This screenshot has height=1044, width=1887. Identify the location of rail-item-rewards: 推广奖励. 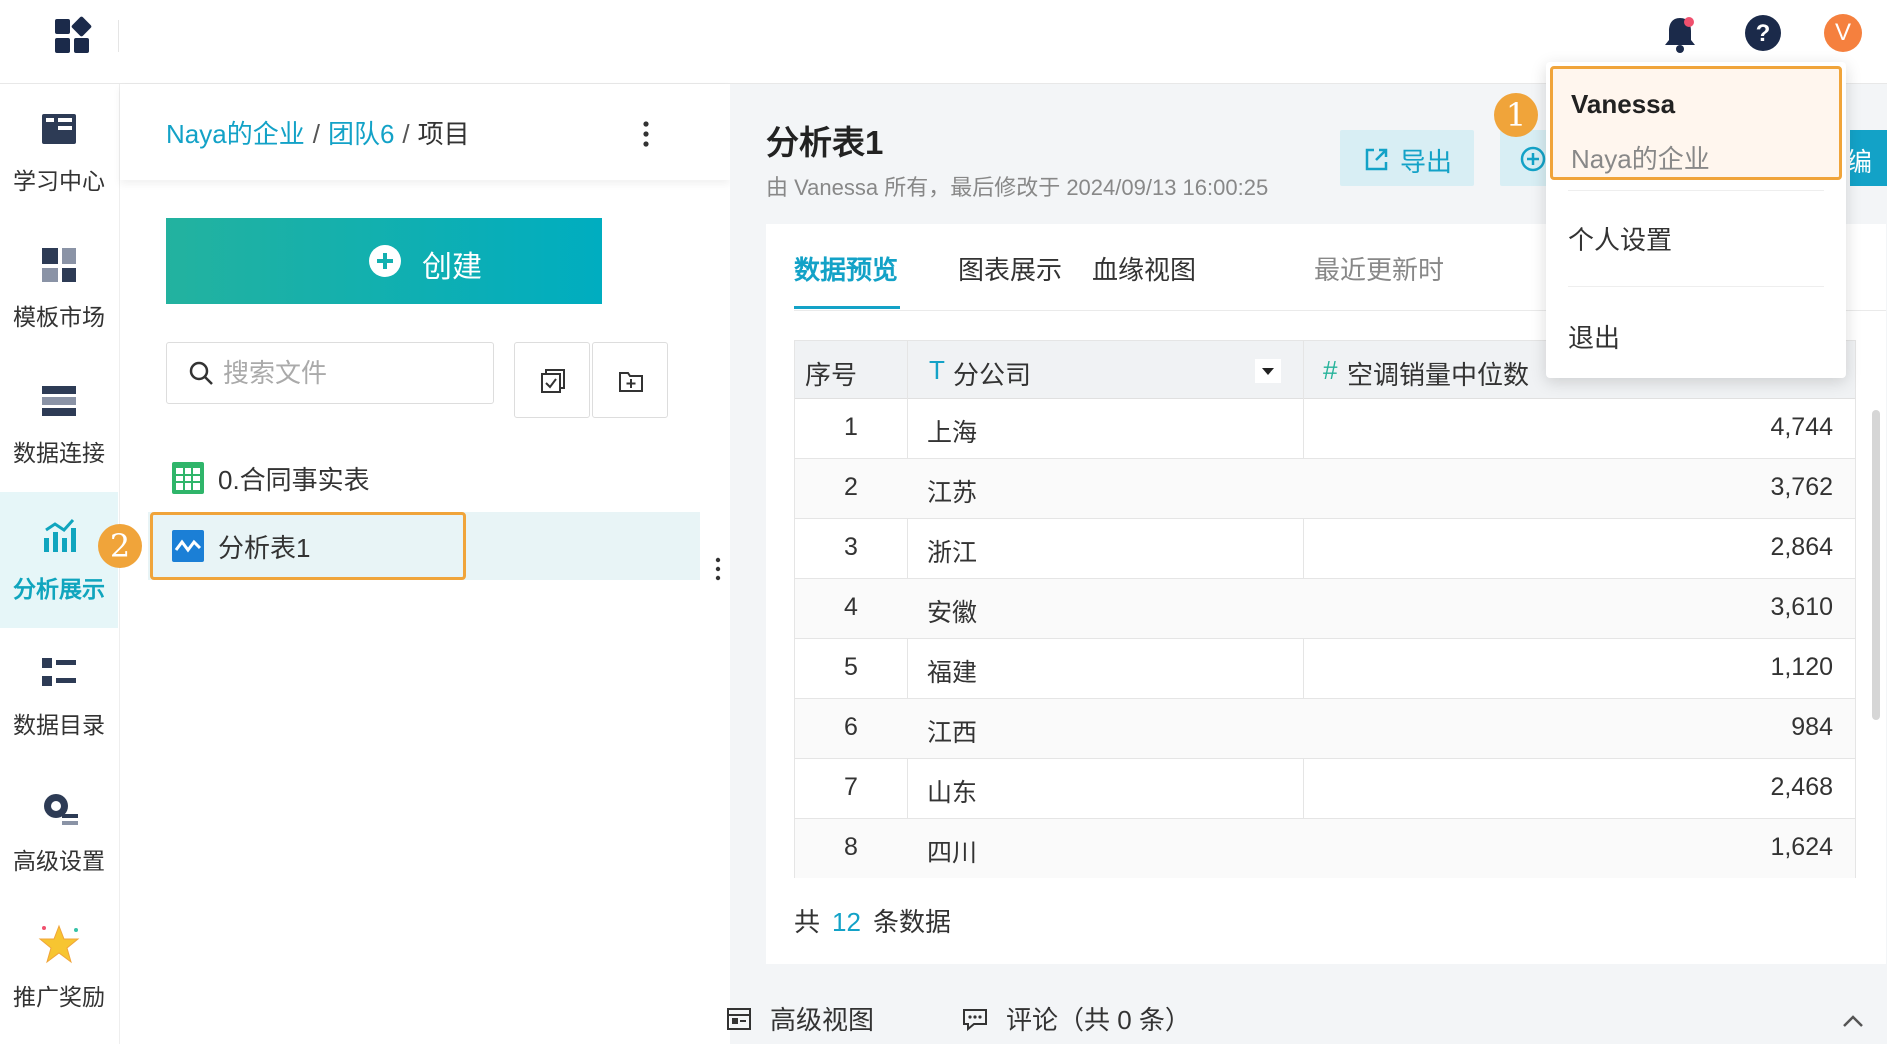
(59, 968).